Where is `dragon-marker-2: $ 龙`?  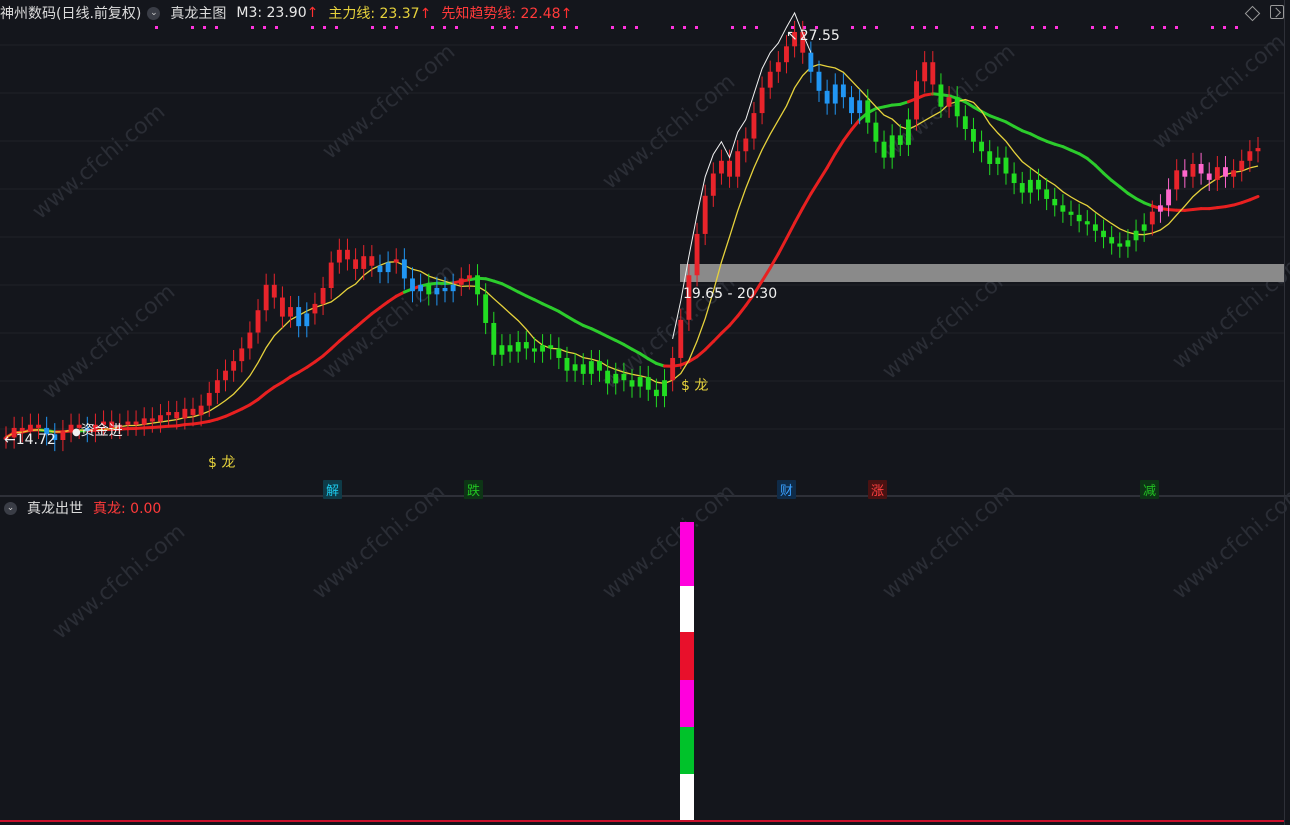 dragon-marker-2: $ 龙 is located at coordinates (695, 386).